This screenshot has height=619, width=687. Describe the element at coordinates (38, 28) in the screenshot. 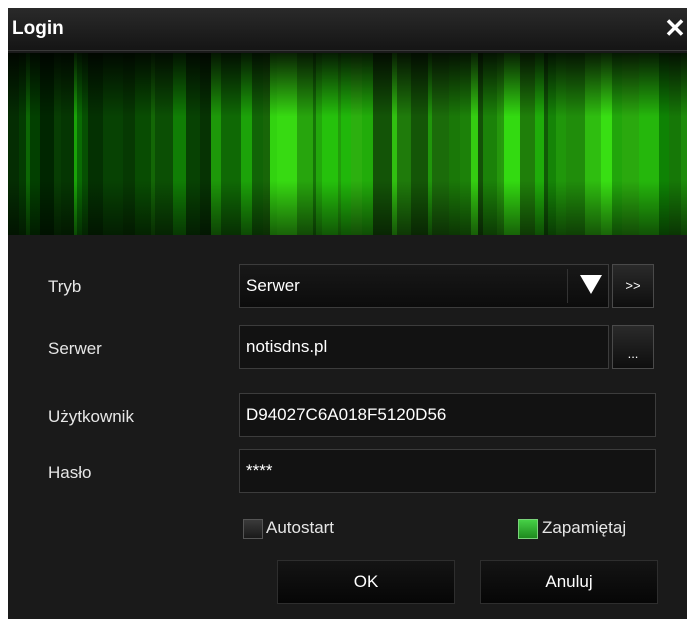

I see `dialog-title: Login` at that location.